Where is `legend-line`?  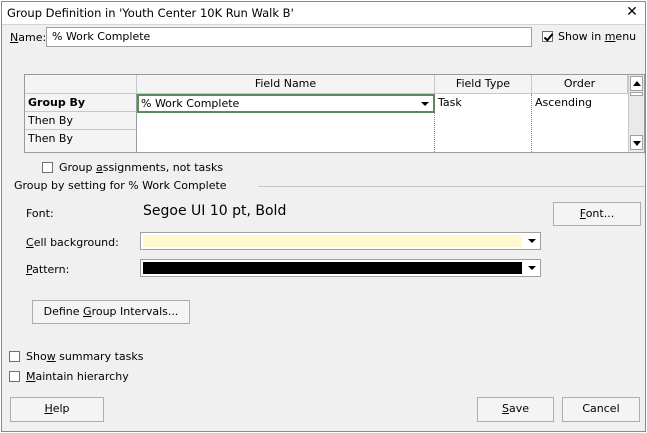 legend-line is located at coordinates (451, 186).